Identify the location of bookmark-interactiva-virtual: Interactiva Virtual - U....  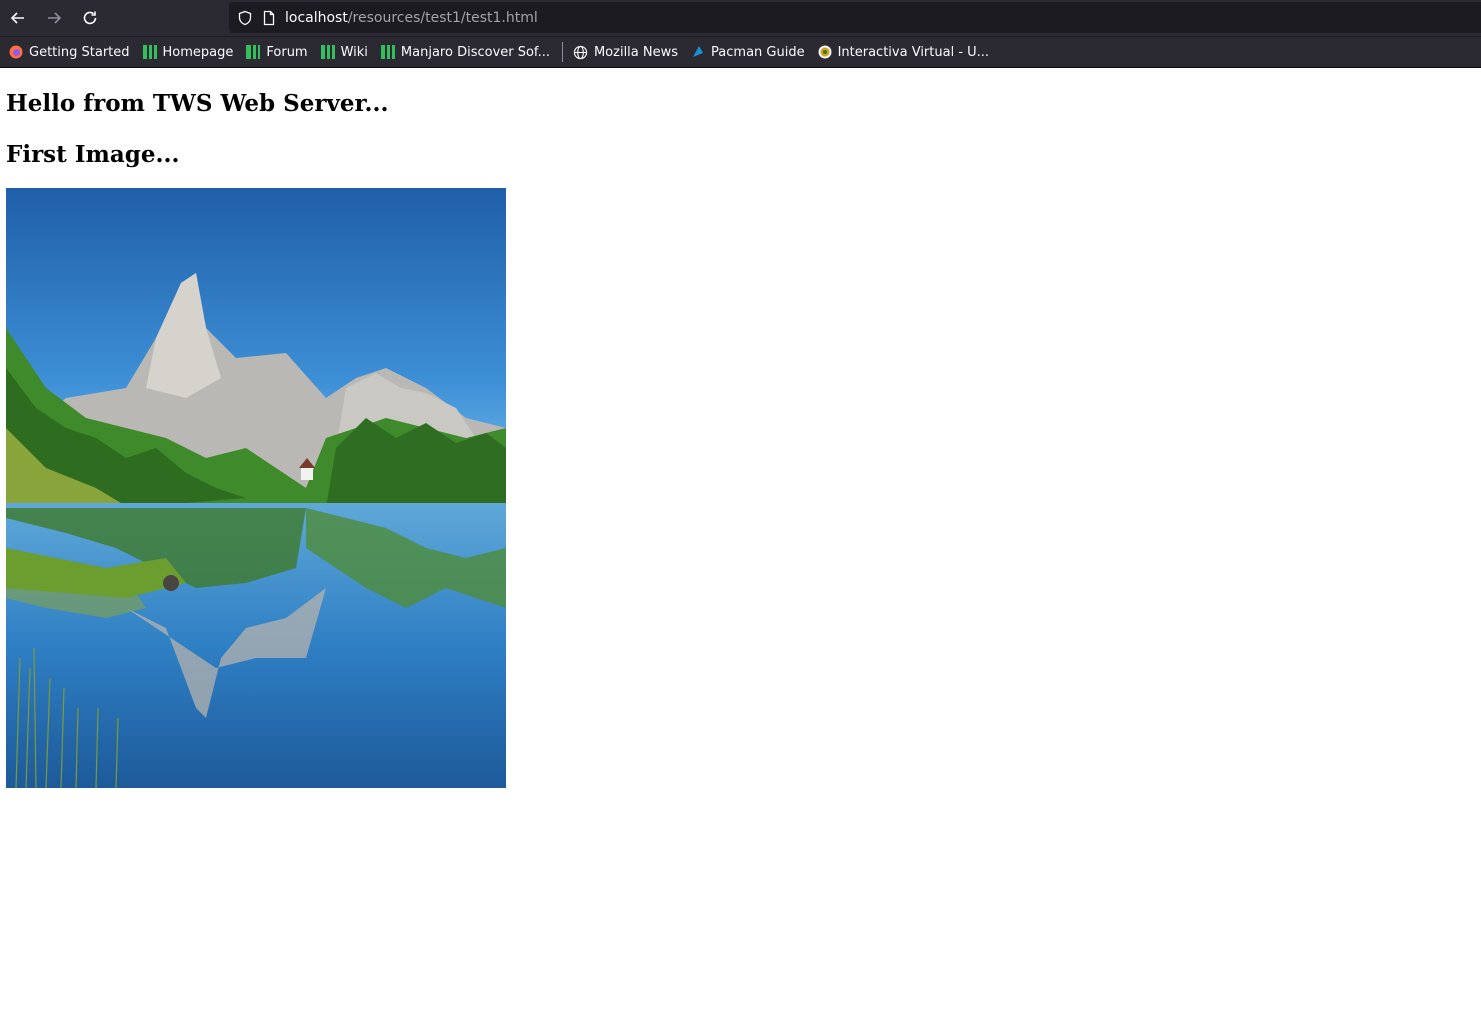
(903, 52).